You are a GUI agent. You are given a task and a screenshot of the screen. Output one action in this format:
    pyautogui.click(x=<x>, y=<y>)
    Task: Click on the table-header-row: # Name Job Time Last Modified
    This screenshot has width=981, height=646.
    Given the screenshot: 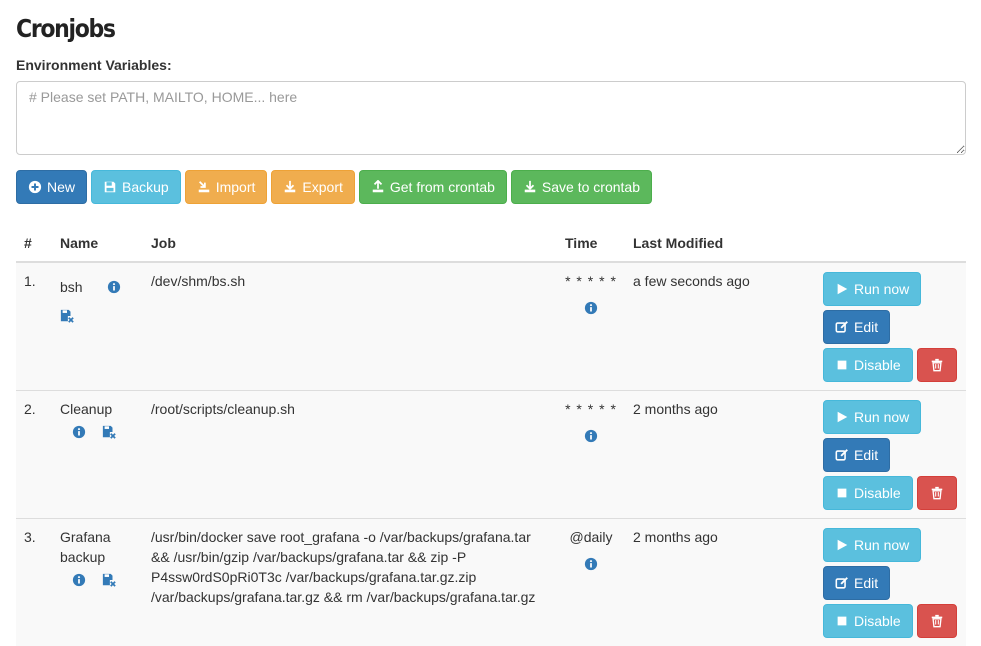 What is the action you would take?
    pyautogui.click(x=491, y=243)
    